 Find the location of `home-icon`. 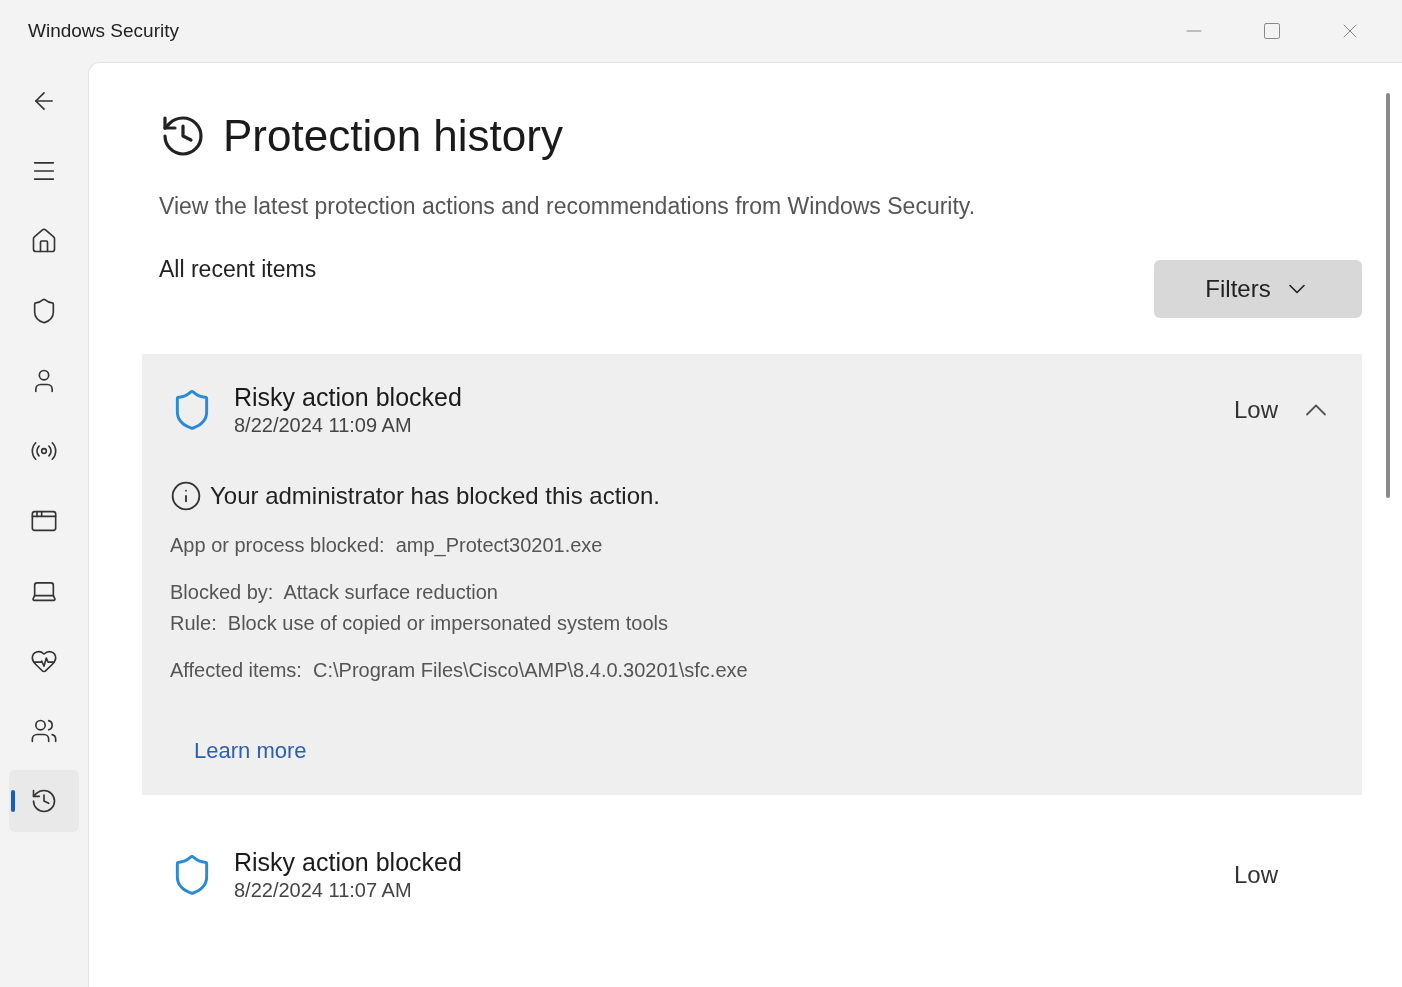

home-icon is located at coordinates (44, 241).